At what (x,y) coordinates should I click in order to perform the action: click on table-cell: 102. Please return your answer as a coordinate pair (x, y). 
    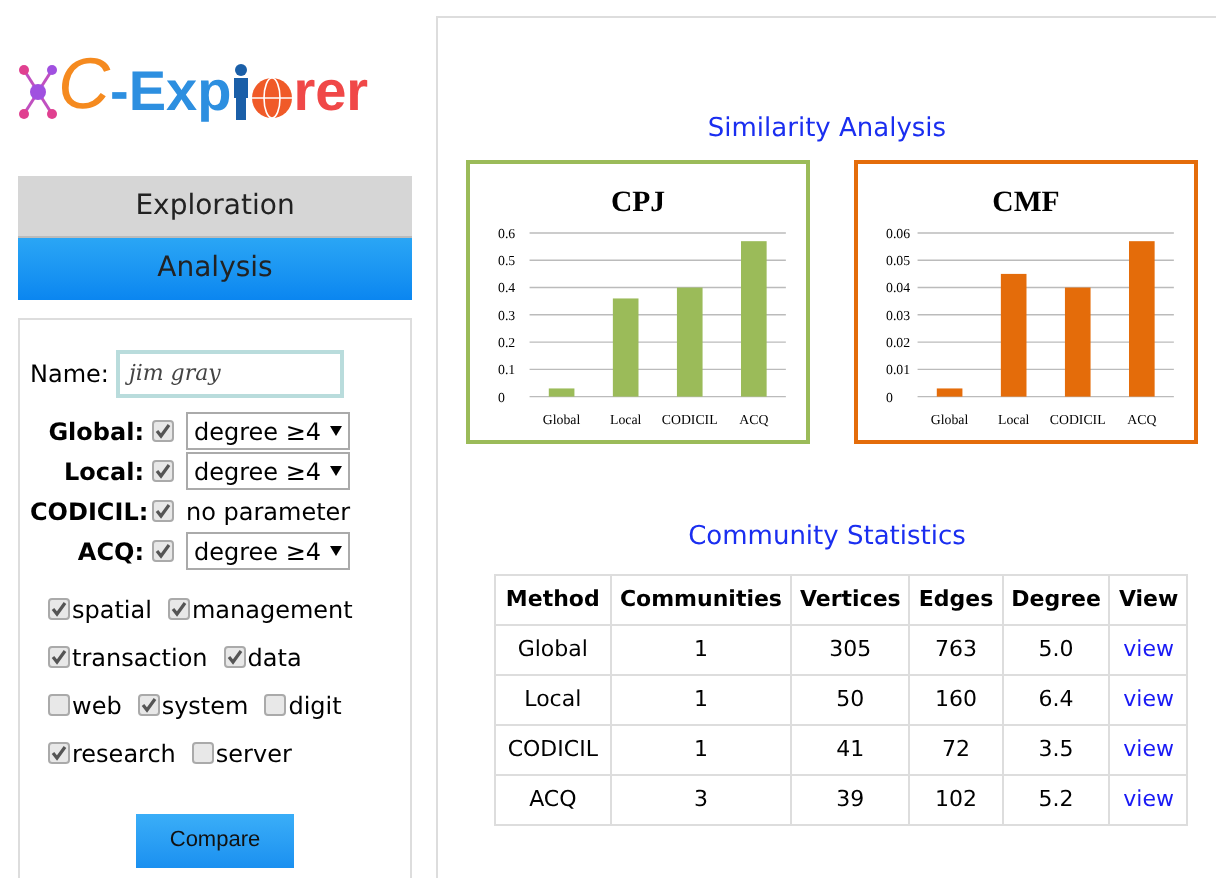
    Looking at the image, I should click on (956, 800).